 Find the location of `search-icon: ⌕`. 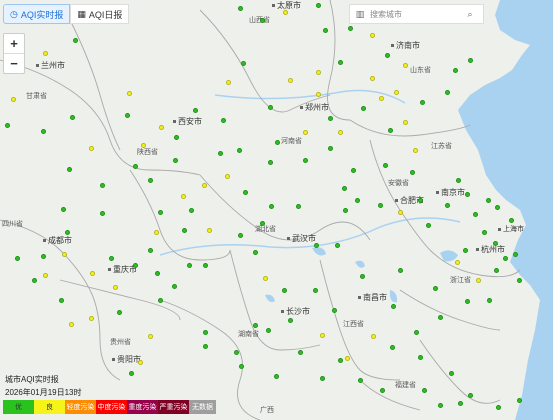

search-icon: ⌕ is located at coordinates (470, 14).